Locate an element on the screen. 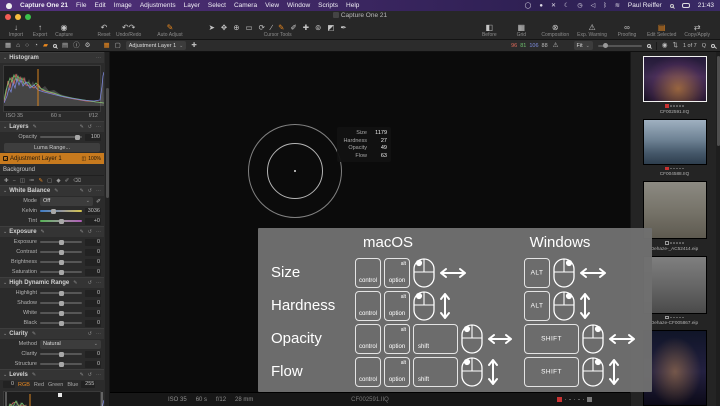 The image size is (720, 406). fill-mask-icon: ▢ is located at coordinates (49, 181).